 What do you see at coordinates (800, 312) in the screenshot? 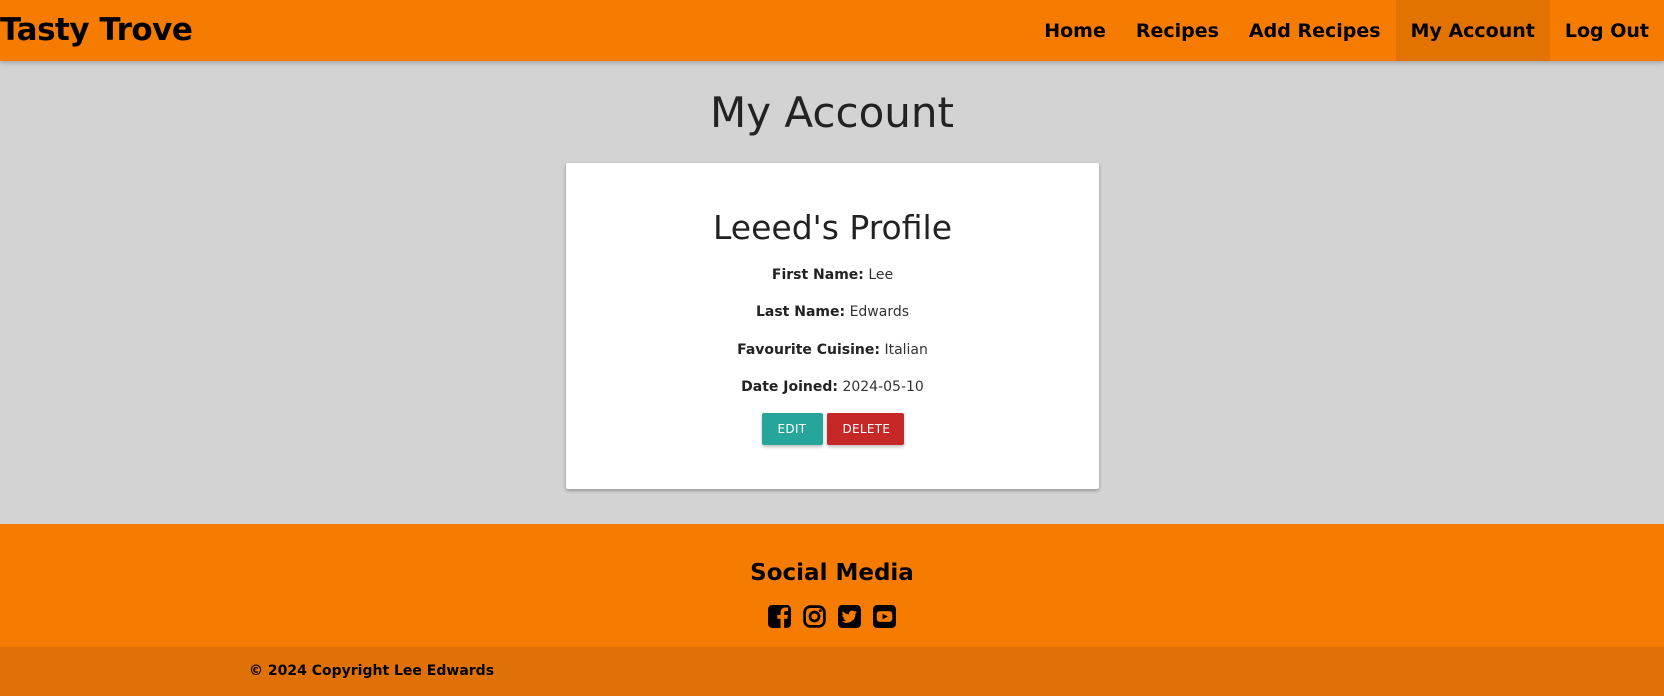
I see `field-label: Last Name:` at bounding box center [800, 312].